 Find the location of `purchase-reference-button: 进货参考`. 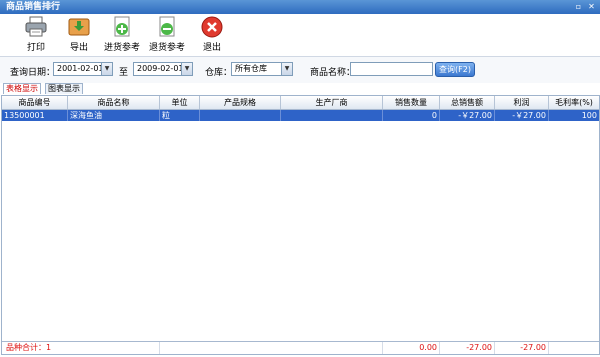

purchase-reference-button: 进货参考 is located at coordinates (122, 34).